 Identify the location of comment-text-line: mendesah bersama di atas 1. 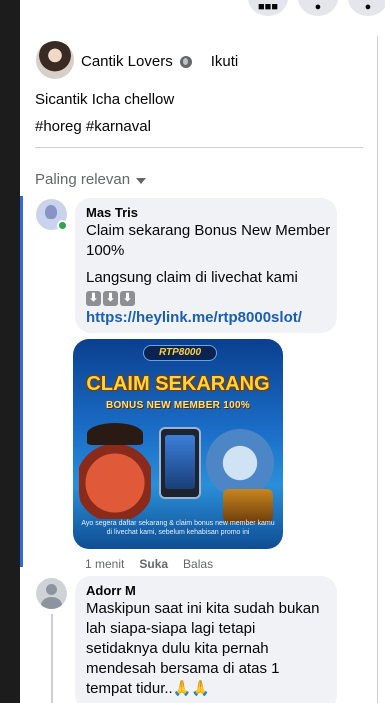
(183, 668).